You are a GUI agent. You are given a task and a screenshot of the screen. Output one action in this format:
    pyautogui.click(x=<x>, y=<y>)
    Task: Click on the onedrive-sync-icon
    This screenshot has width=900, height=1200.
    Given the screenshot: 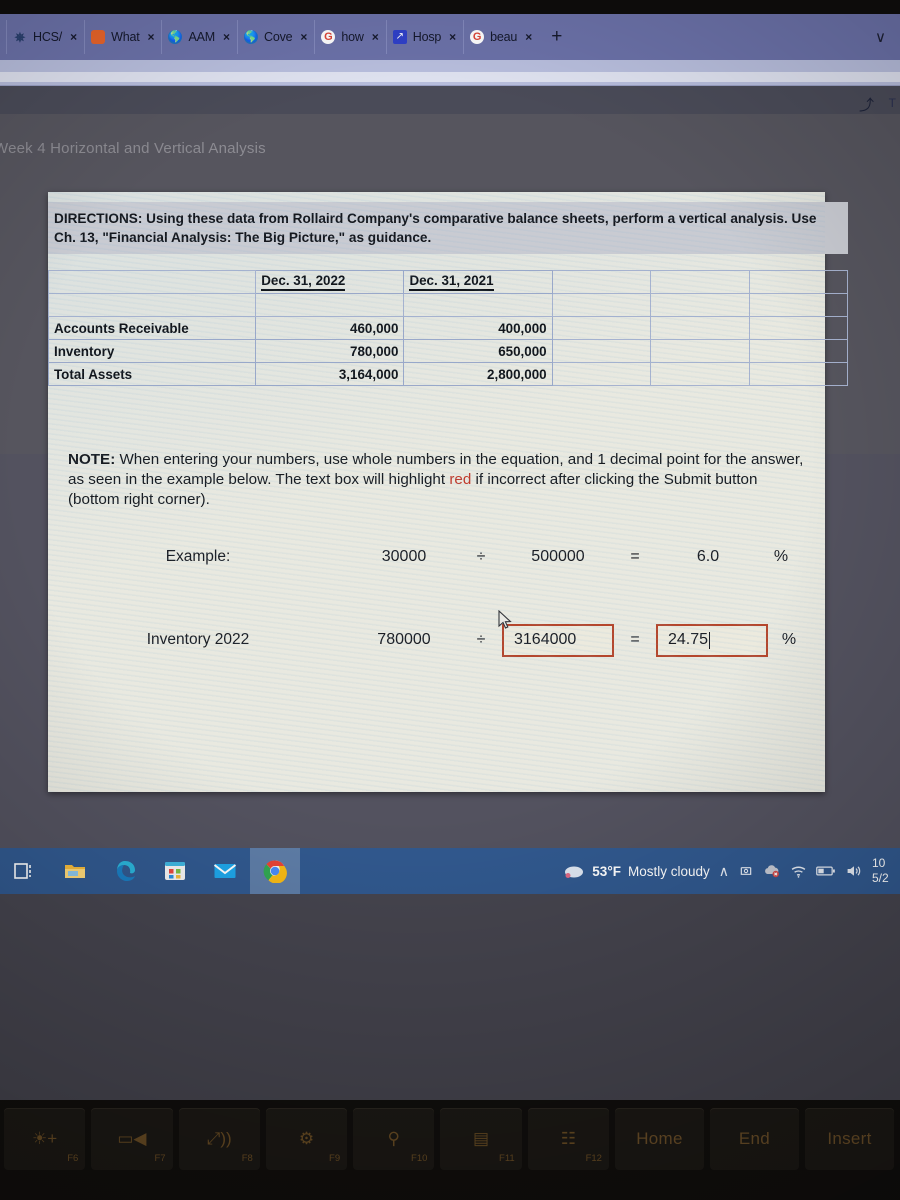 What is the action you would take?
    pyautogui.click(x=746, y=871)
    